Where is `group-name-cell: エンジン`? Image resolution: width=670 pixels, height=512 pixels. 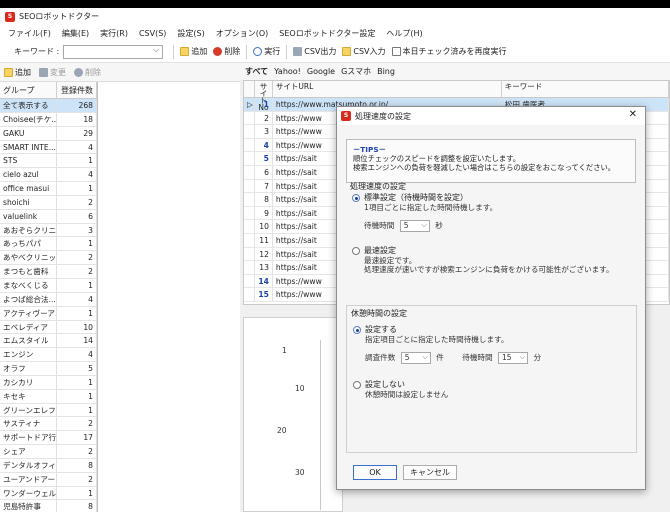
group-name-cell: エンジン is located at coordinates (29, 355).